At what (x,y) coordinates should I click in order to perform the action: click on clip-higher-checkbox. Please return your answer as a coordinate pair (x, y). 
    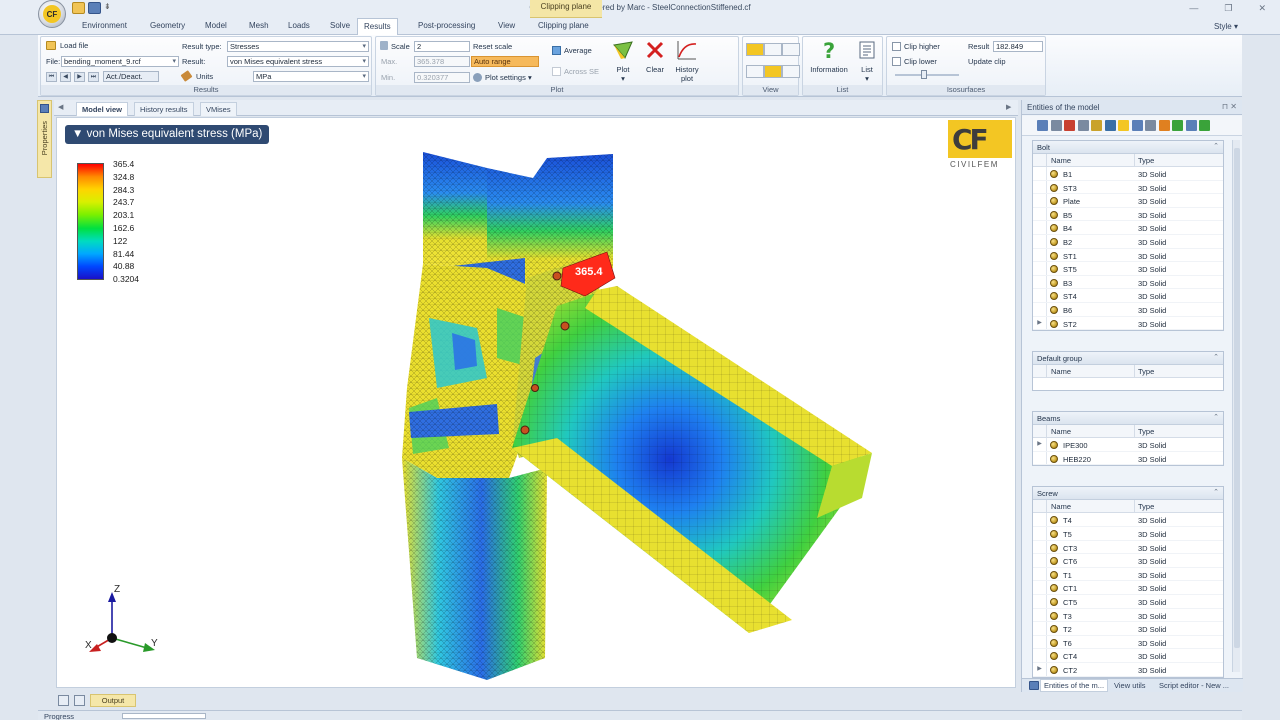
    Looking at the image, I should click on (896, 46).